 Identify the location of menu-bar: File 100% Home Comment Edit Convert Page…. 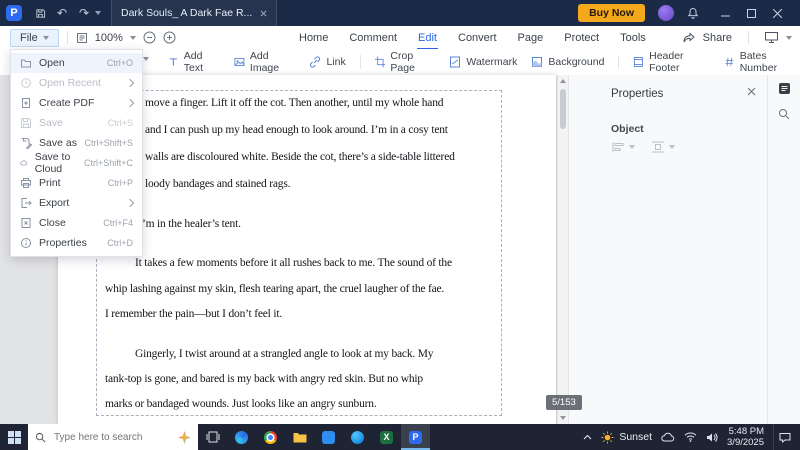
(400, 38).